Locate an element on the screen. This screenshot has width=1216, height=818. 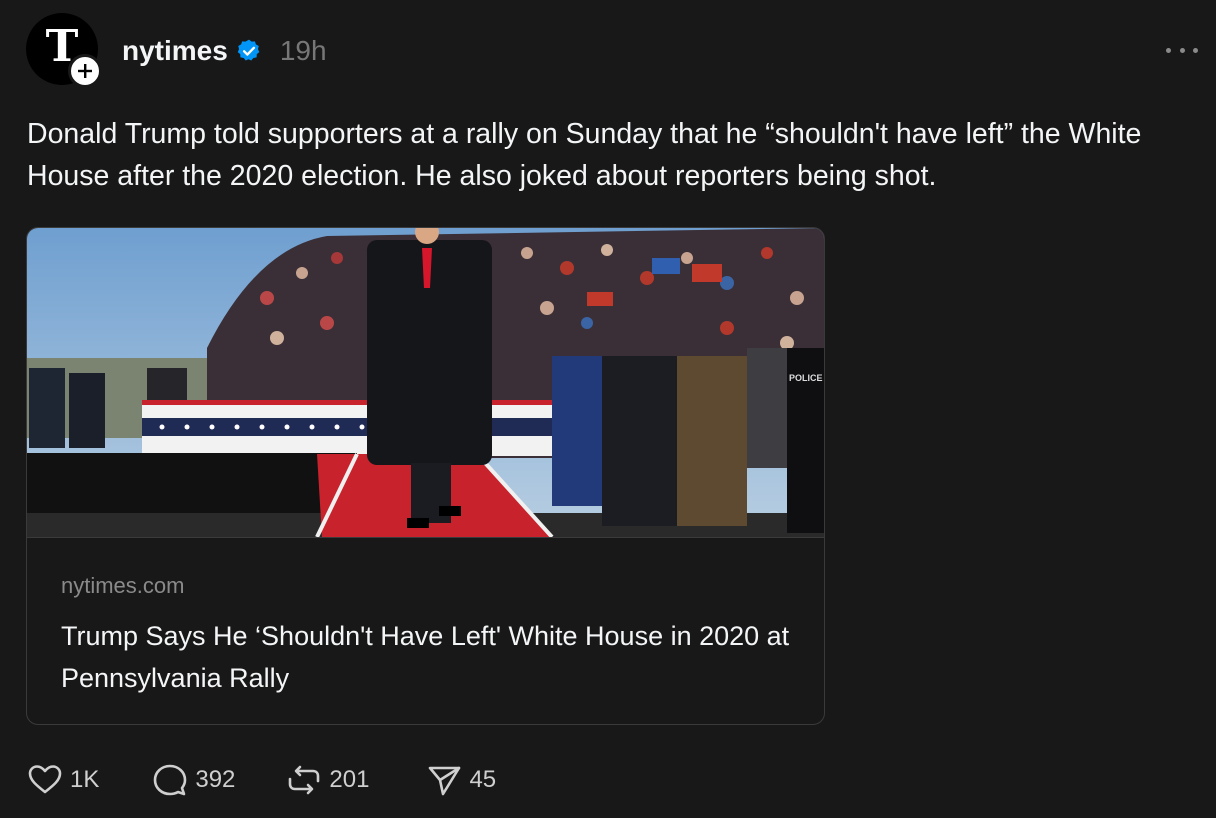
more-options-button is located at coordinates (1182, 50).